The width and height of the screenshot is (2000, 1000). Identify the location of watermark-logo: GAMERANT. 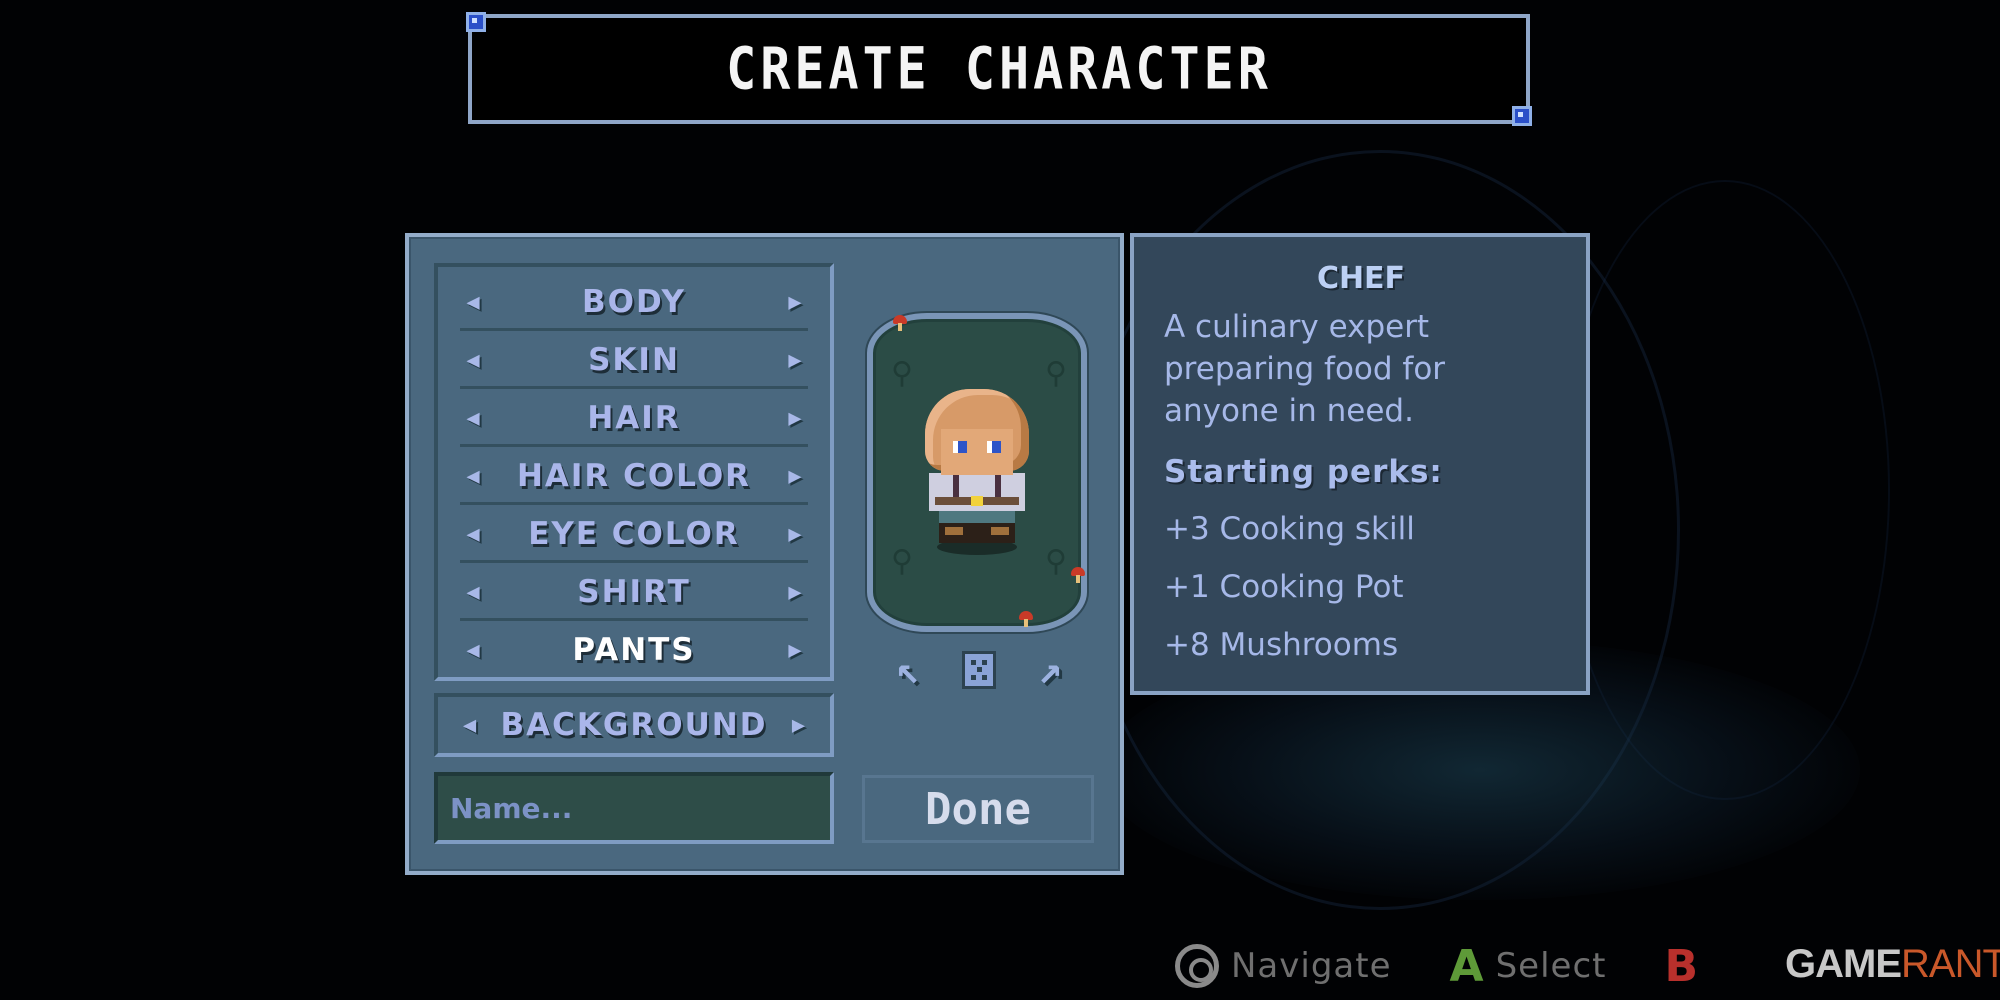
(1892, 964).